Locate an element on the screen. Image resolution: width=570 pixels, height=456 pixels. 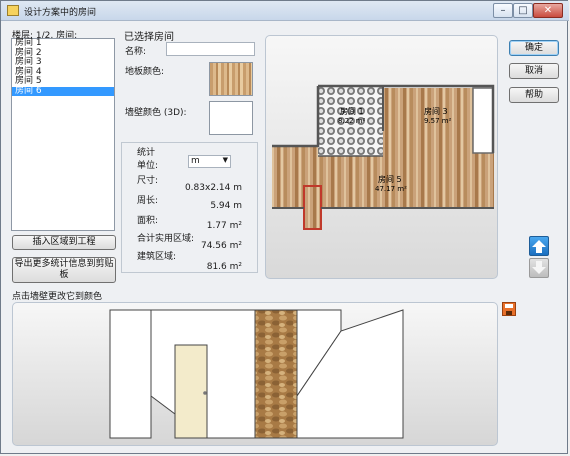
name-label: 名称: is located at coordinates (136, 52).